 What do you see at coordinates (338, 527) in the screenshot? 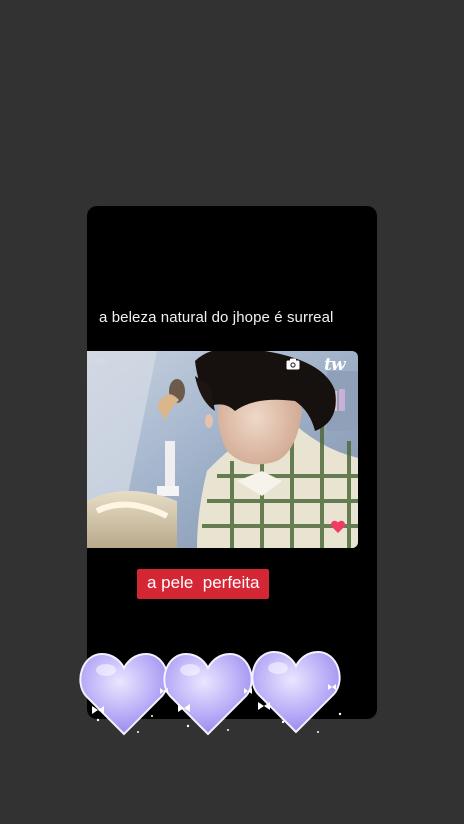
I see `heart-icon` at bounding box center [338, 527].